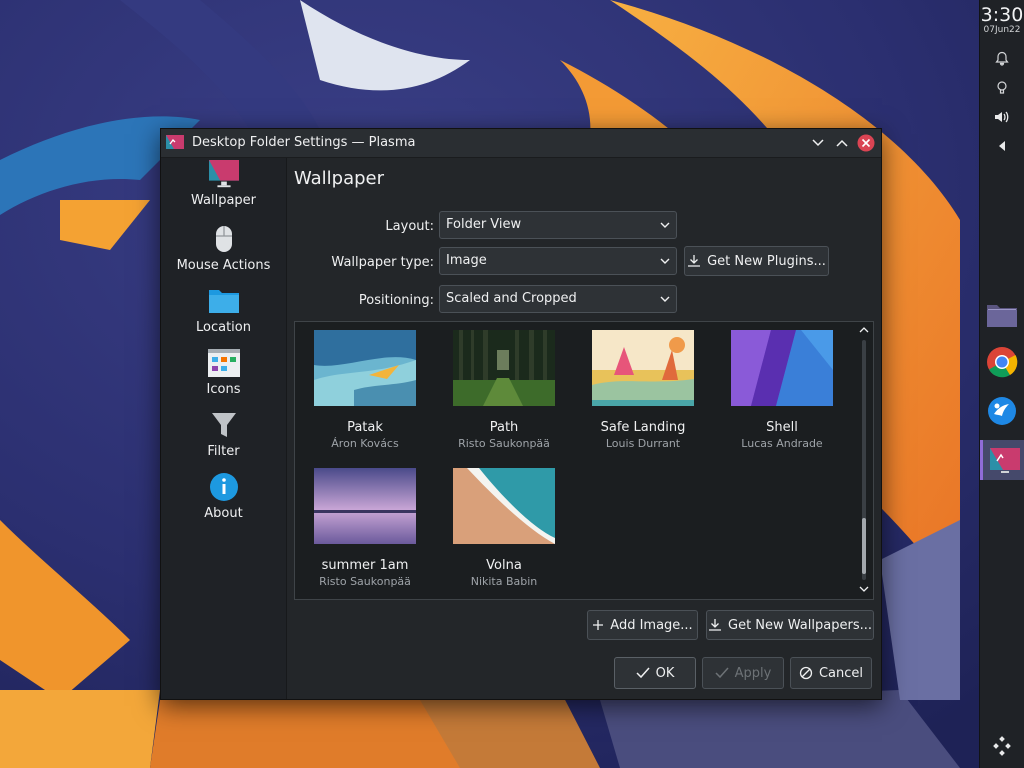 The image size is (1024, 768). Describe the element at coordinates (864, 460) in the screenshot. I see `wallpaper-grid-scrollbar` at that location.